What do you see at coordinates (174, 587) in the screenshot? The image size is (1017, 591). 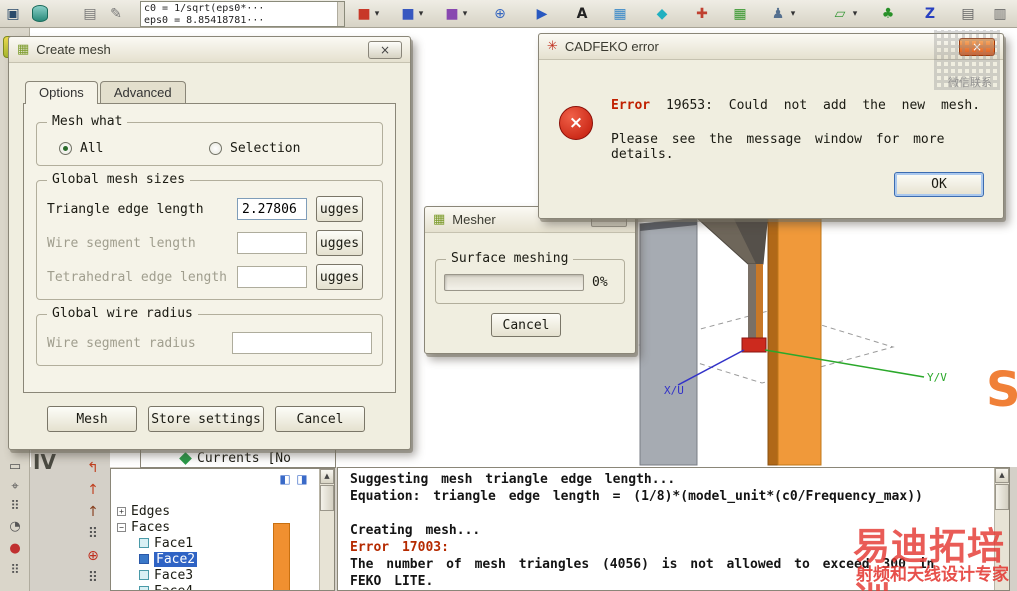 I see `tree-label: Face4` at bounding box center [174, 587].